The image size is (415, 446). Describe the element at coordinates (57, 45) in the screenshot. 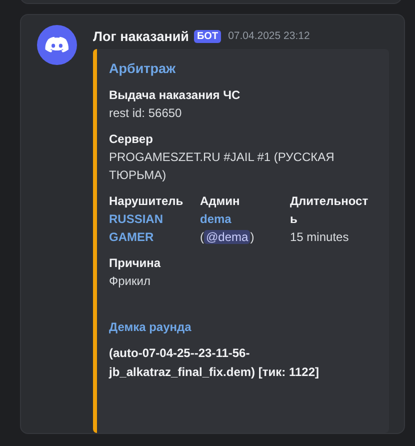

I see `bot-avatar-icon` at that location.